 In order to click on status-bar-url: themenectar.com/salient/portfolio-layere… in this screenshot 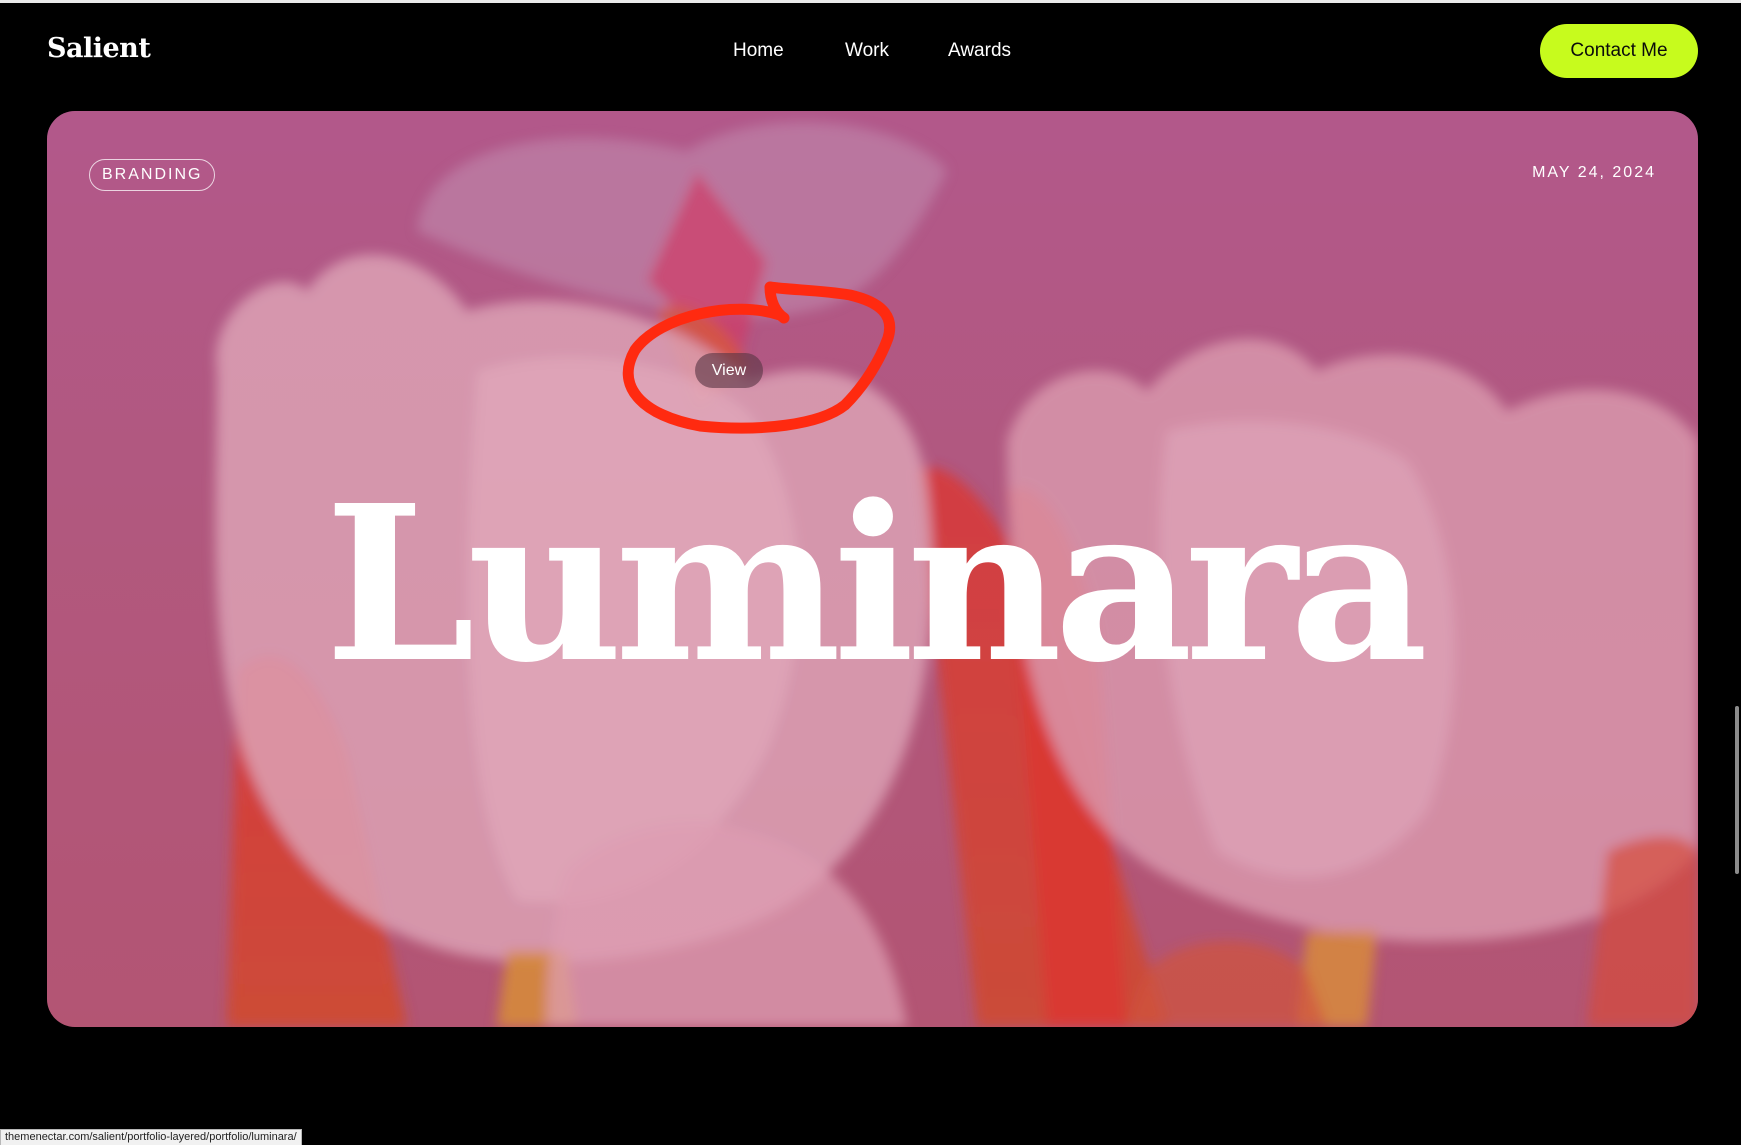, I will do `click(151, 1137)`.